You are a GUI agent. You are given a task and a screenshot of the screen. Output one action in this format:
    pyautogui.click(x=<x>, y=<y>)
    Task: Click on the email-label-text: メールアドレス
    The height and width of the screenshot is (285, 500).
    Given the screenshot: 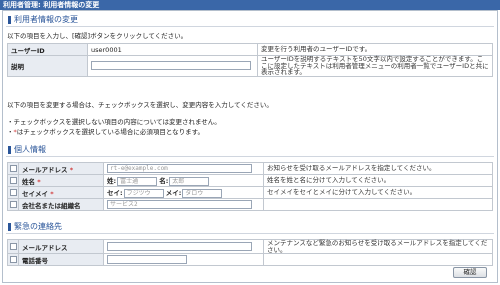 What is the action you would take?
    pyautogui.click(x=45, y=169)
    